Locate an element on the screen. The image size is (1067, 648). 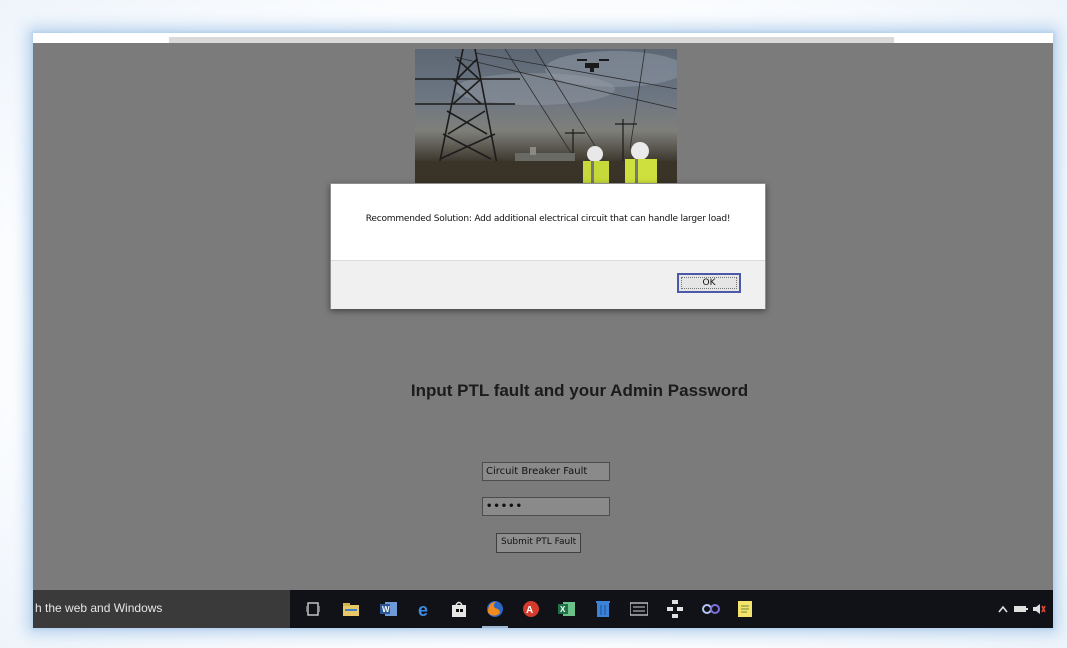
password-field: ••••• is located at coordinates (546, 506).